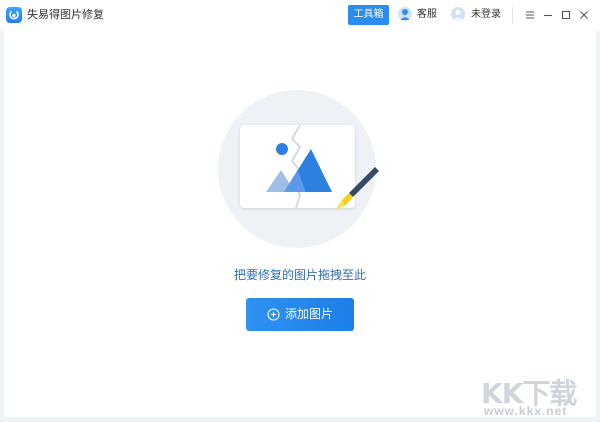 The height and width of the screenshot is (422, 600). I want to click on watermark-url: www.kkx.net, so click(526, 411).